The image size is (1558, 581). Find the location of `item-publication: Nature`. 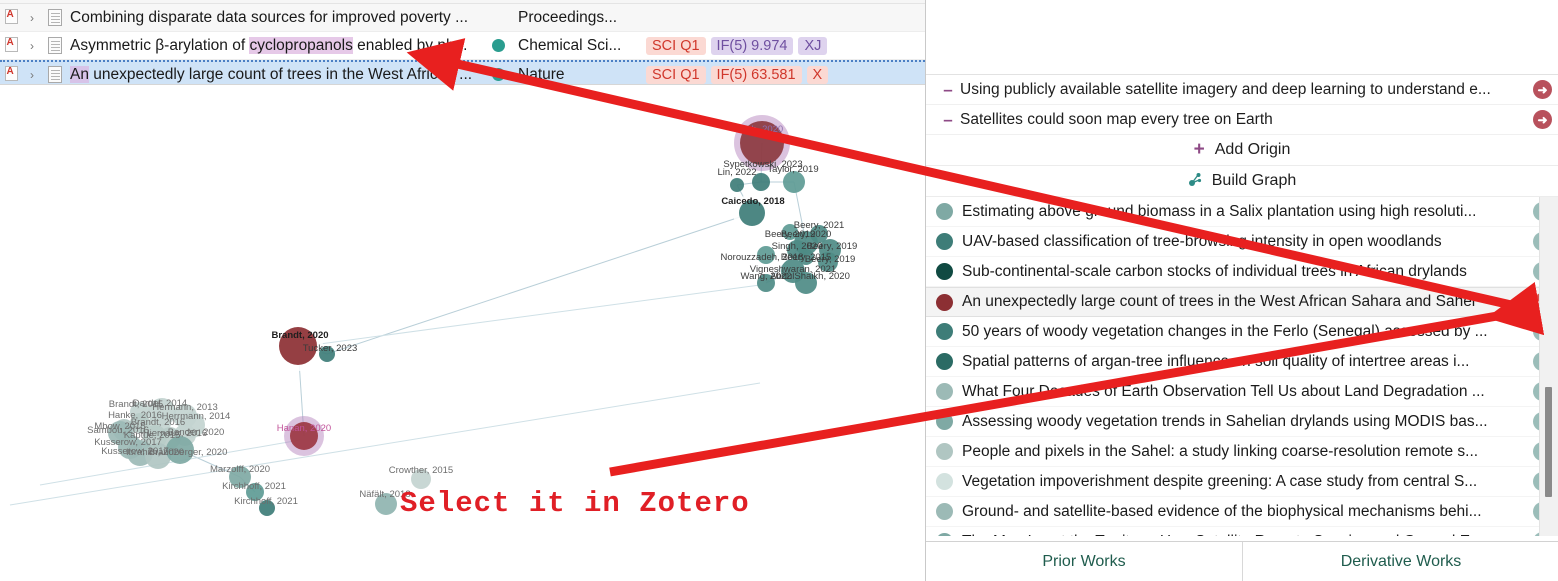

item-publication: Nature is located at coordinates (541, 74).